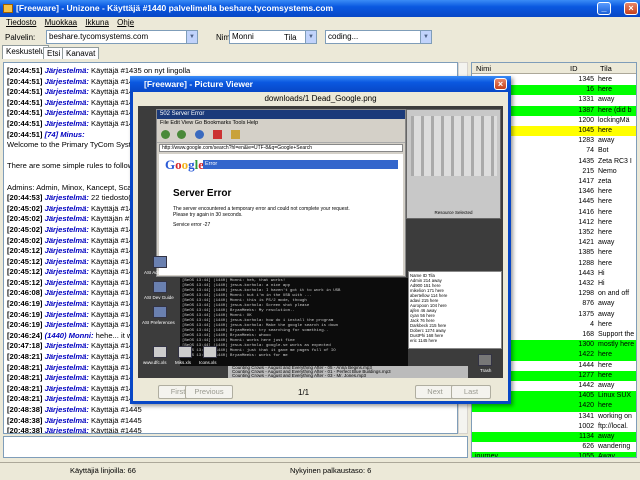 This screenshot has height=480, width=640. I want to click on desktop-icon-label: Icons.xls, so click(208, 362).